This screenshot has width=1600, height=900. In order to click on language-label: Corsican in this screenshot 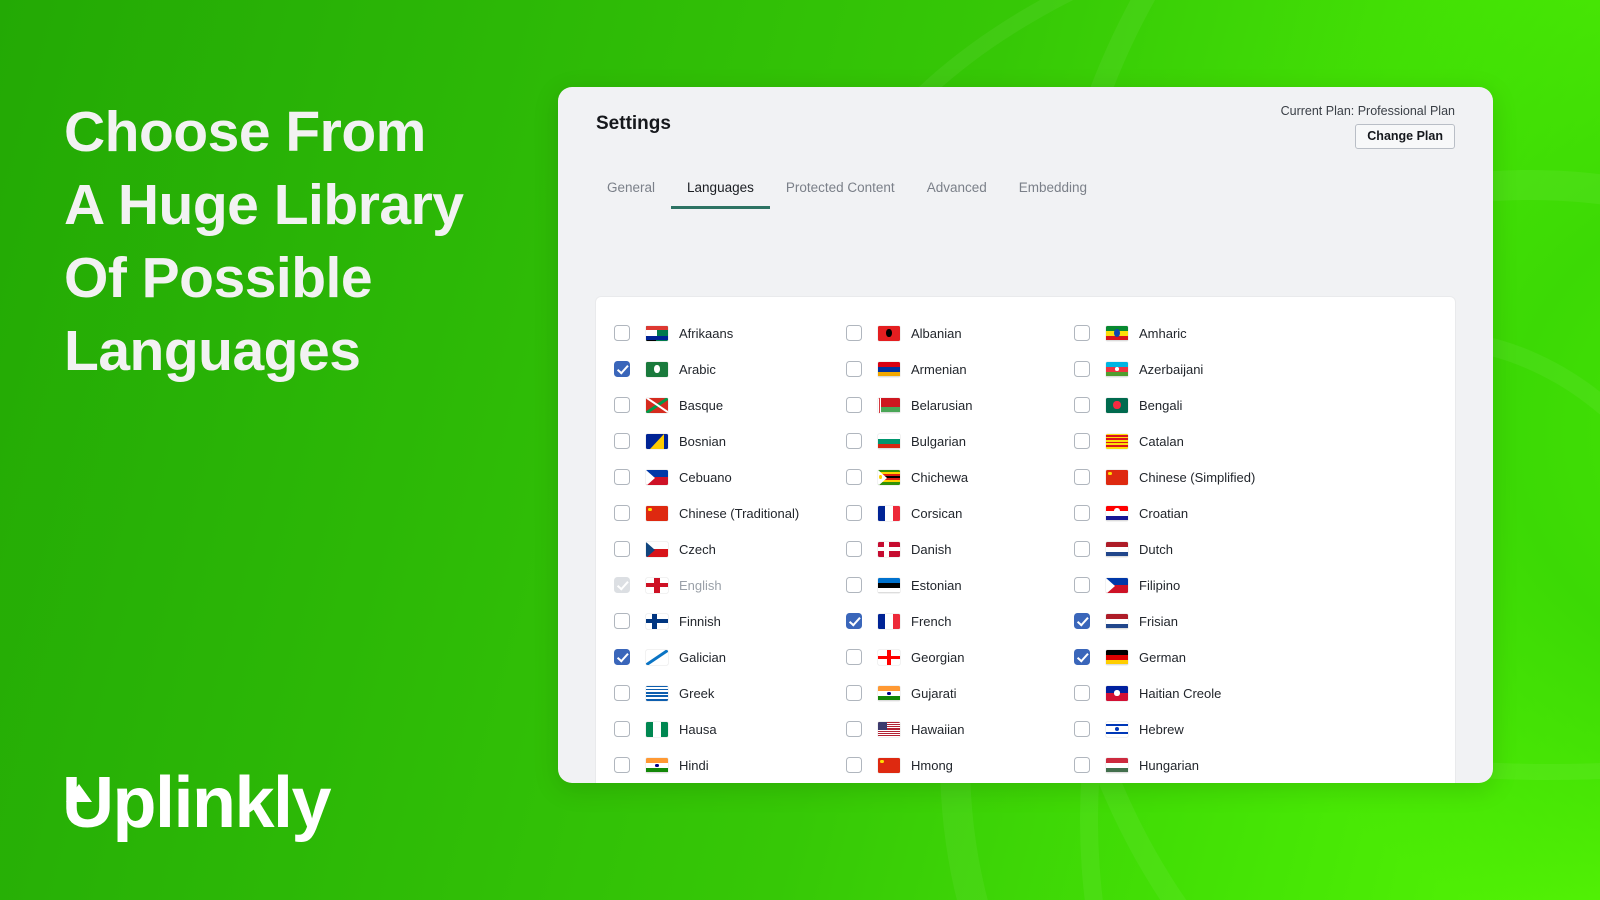, I will do `click(937, 513)`.